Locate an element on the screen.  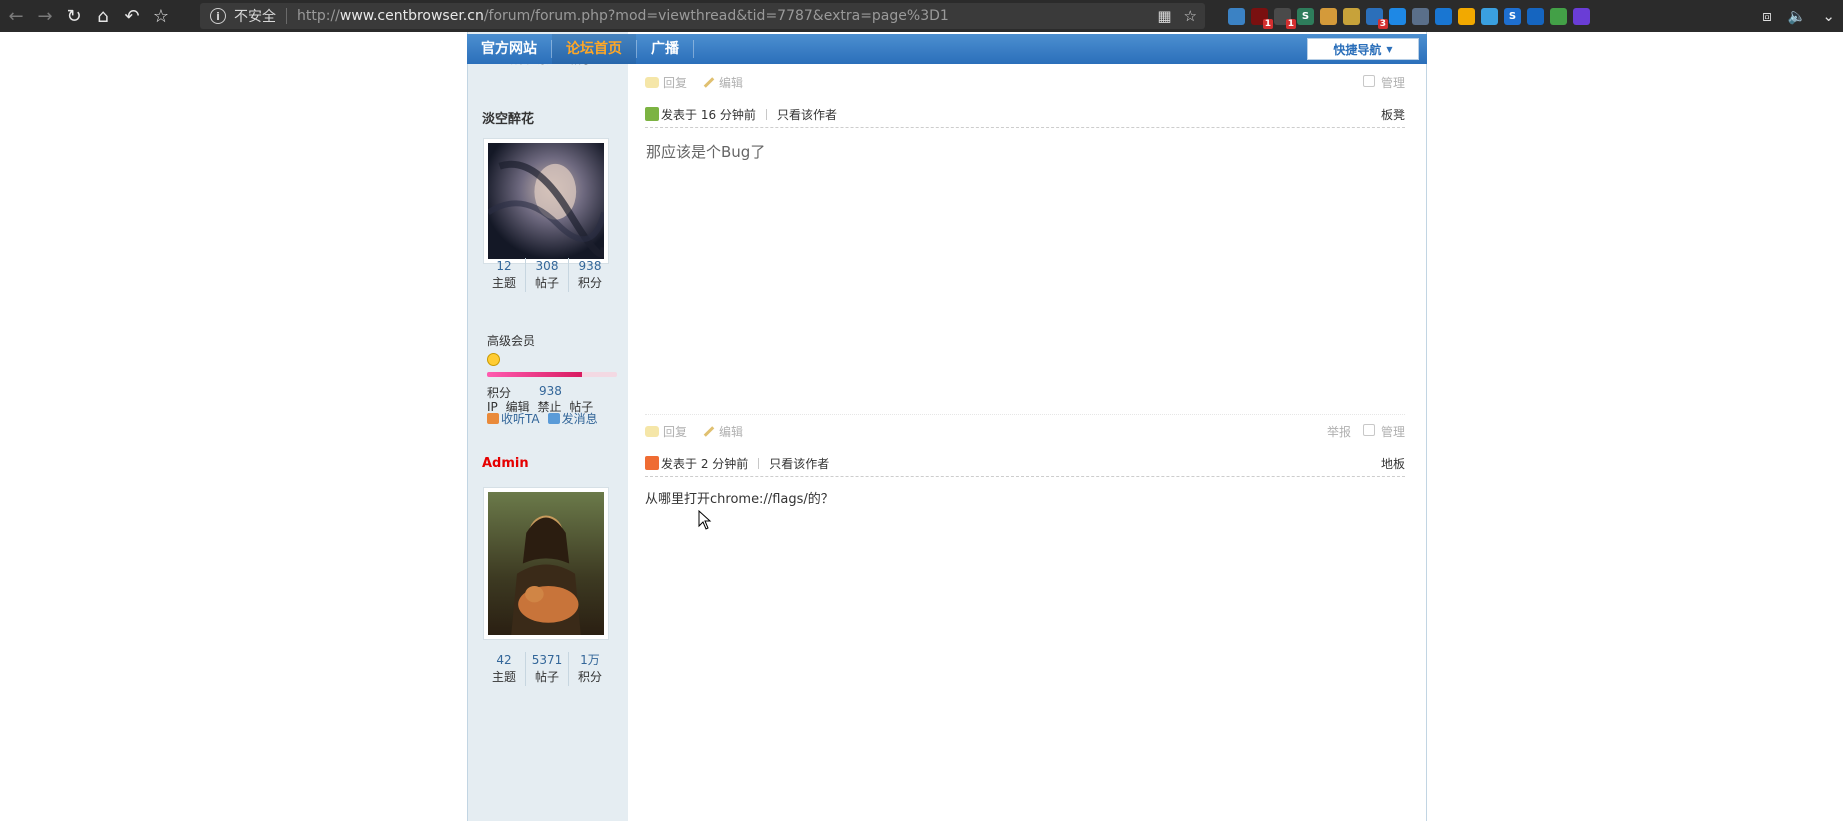
topics-count: 42 is located at coordinates (504, 660).